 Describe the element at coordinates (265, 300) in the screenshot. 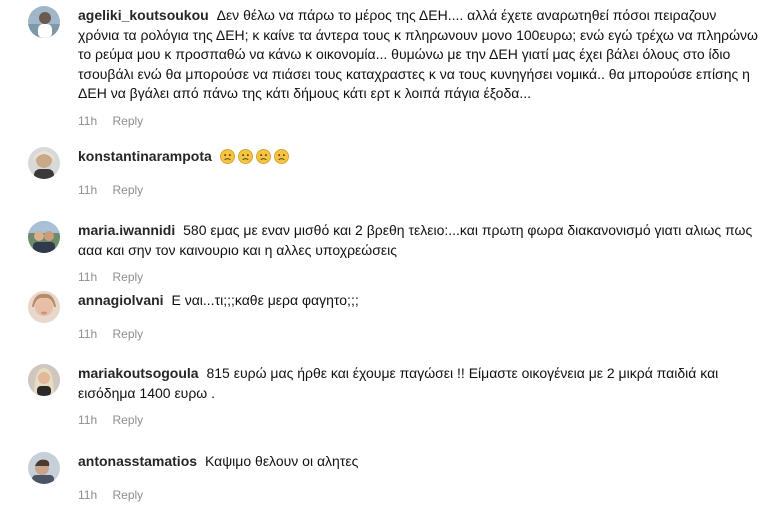

I see `comment-text: Ε ναι...τι;;;καθε μερα φαγητο;;;` at that location.